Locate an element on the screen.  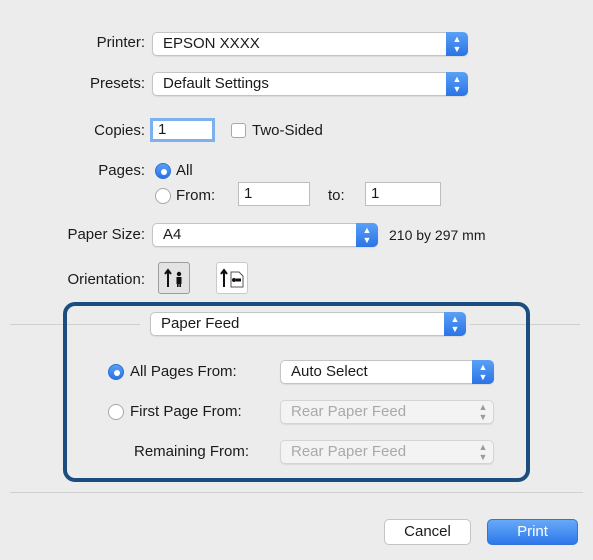
cancel-button: Cancel is located at coordinates (427, 532).